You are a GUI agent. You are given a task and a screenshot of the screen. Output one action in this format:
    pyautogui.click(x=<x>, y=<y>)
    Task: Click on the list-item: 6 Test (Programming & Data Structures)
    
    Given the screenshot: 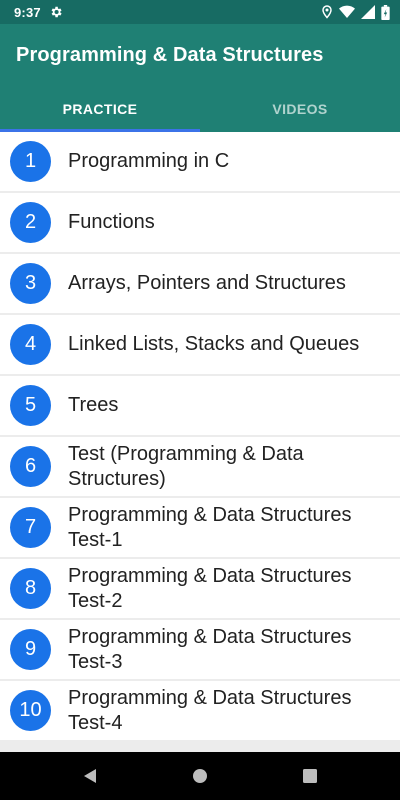 What is the action you would take?
    pyautogui.click(x=200, y=466)
    